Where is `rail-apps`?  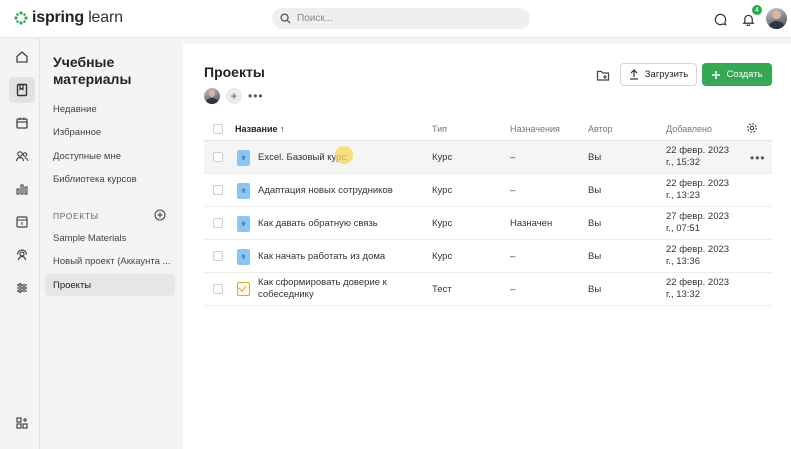
rail-apps is located at coordinates (22, 423).